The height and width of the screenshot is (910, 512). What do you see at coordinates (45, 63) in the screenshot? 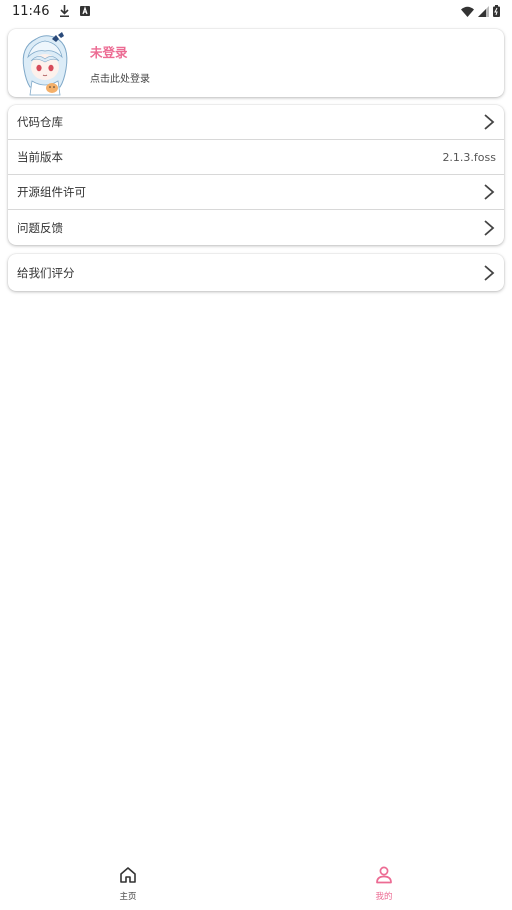
I see `avatar` at bounding box center [45, 63].